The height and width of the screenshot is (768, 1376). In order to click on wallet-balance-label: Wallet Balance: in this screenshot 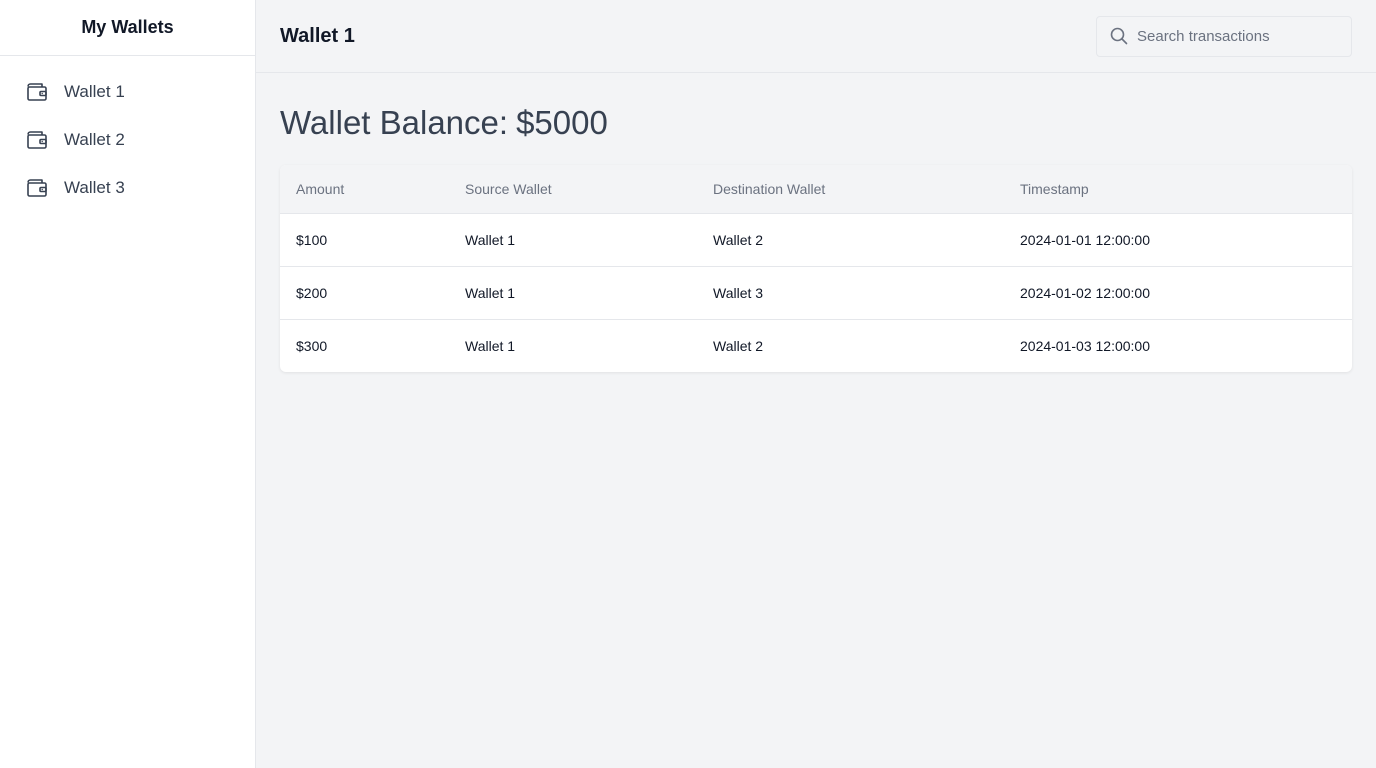, I will do `click(394, 122)`.